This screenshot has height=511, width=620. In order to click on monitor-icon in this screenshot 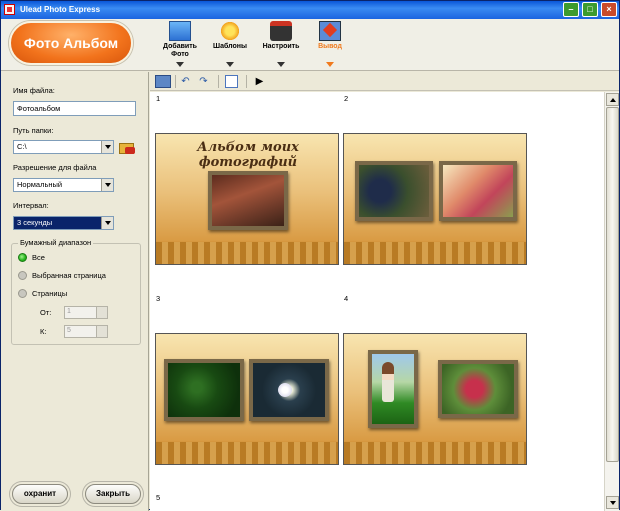, I will do `click(180, 31)`.